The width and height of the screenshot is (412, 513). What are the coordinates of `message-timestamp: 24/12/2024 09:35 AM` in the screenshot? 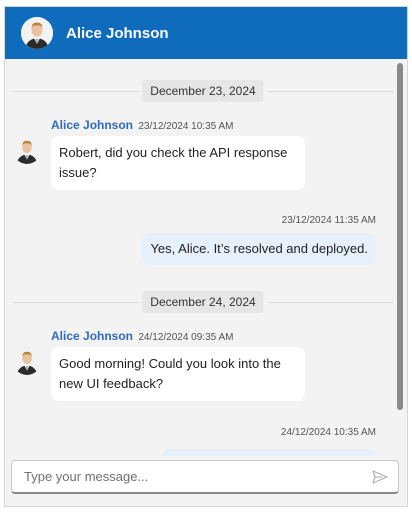 It's located at (186, 337).